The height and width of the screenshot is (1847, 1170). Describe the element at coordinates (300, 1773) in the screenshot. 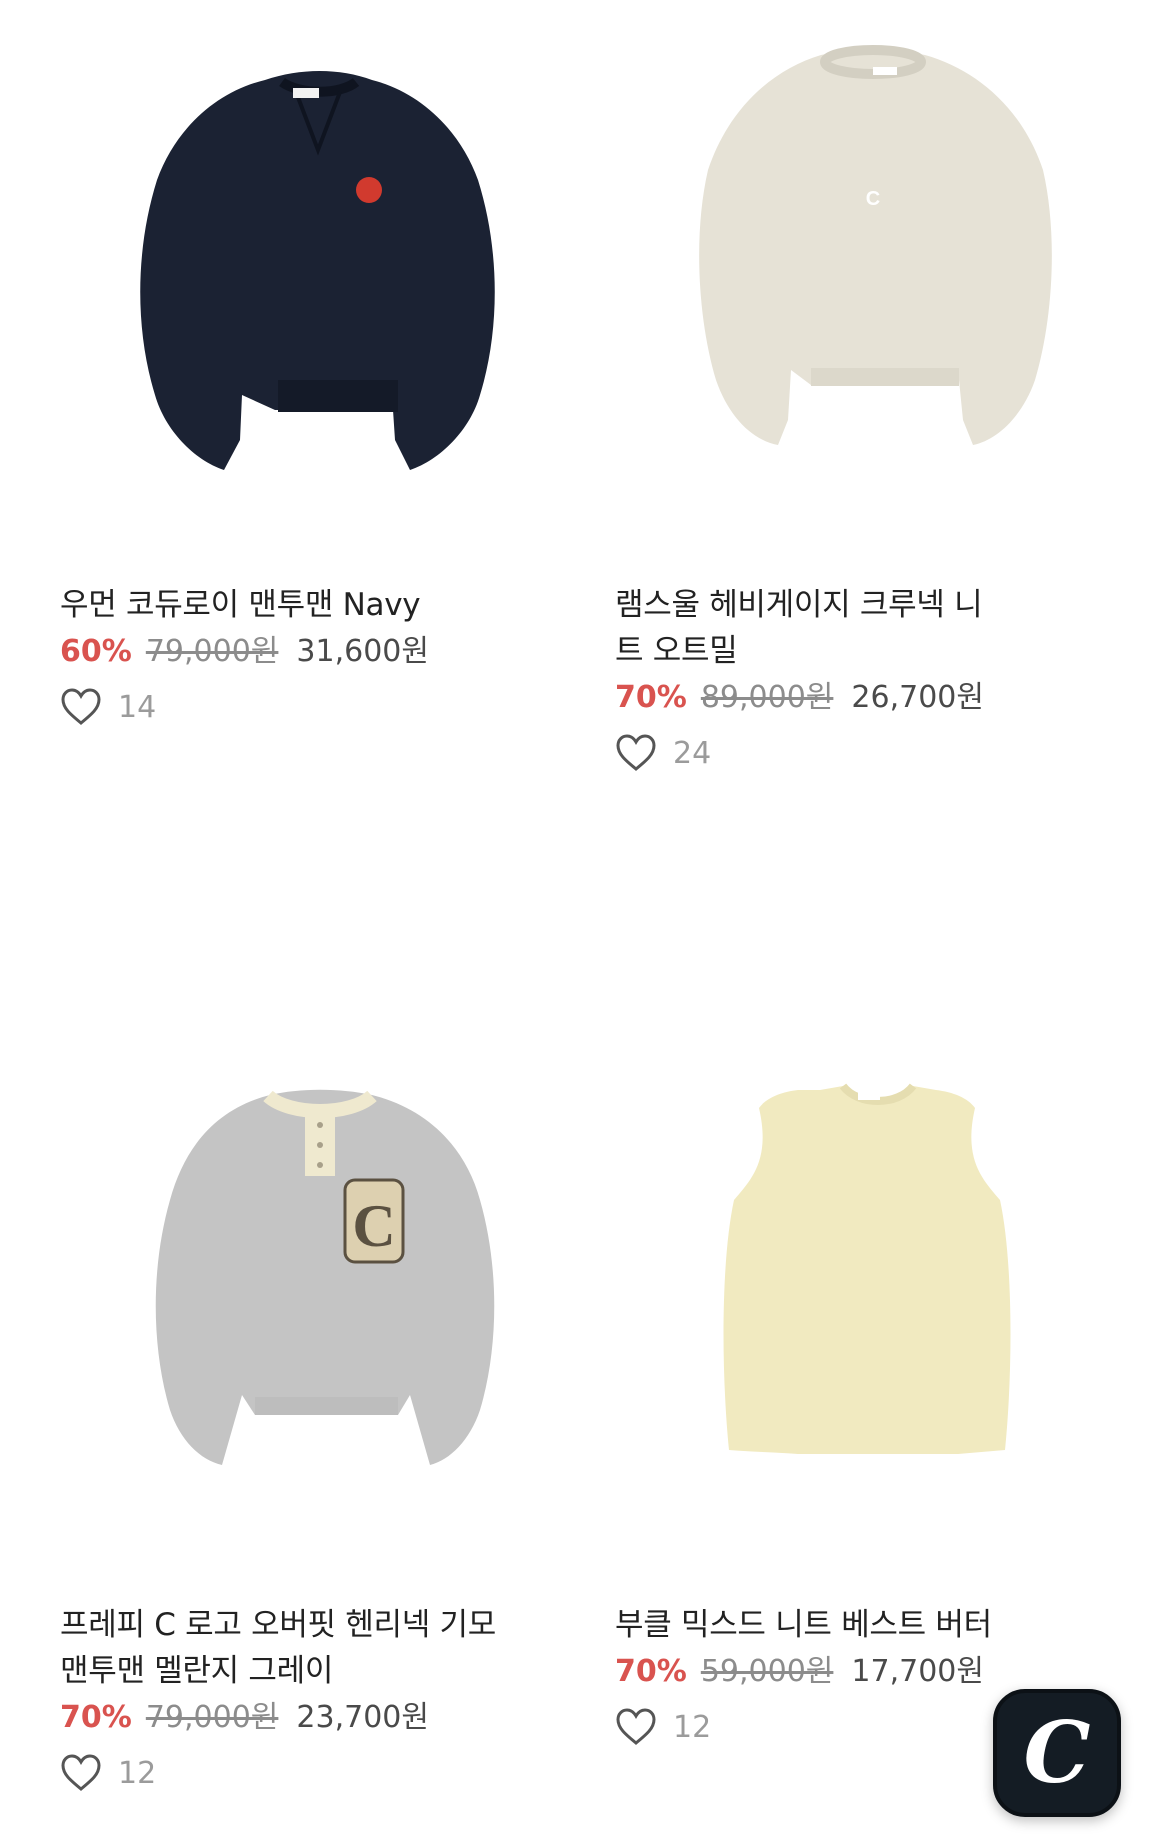

I see `like-row: 12` at that location.